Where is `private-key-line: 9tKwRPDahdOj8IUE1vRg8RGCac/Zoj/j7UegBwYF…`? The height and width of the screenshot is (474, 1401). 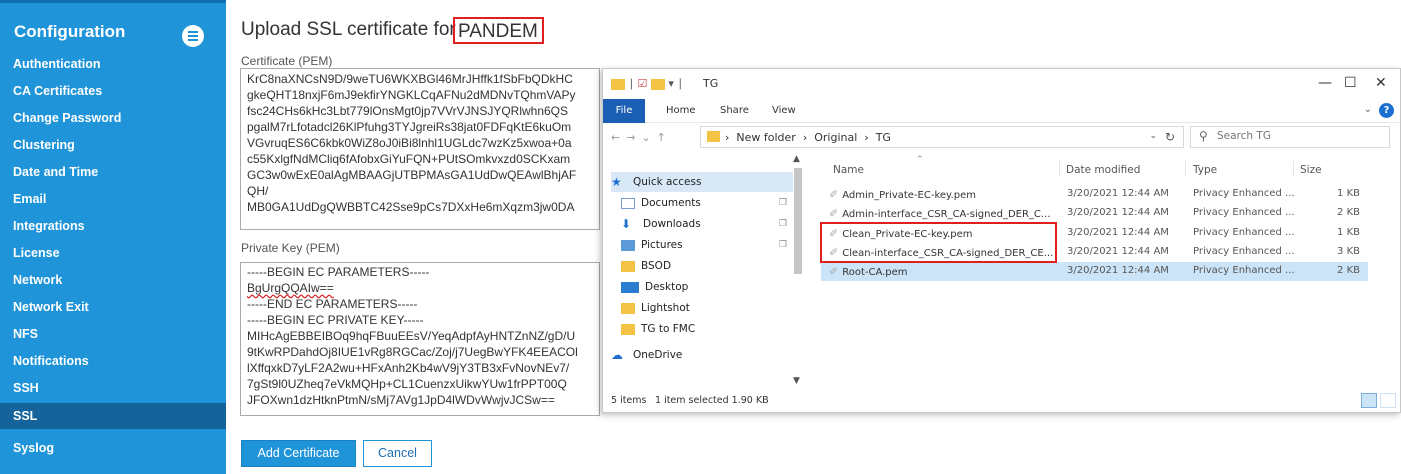 private-key-line: 9tKwRPDahdOj8IUE1vRg8RGCac/Zoj/j7UegBwYF… is located at coordinates (412, 352).